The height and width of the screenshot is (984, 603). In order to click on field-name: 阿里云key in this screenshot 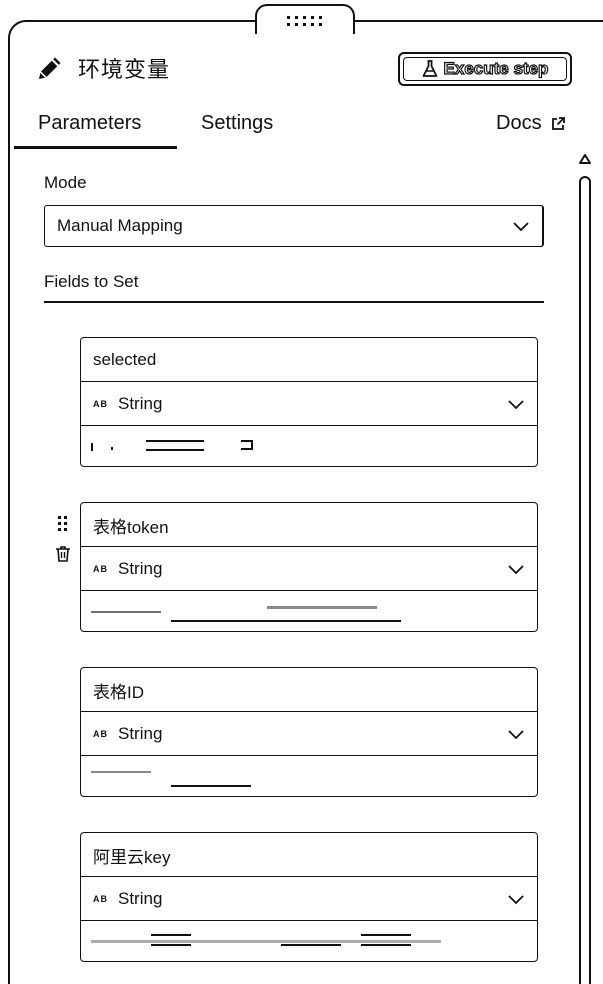, I will do `click(132, 857)`.